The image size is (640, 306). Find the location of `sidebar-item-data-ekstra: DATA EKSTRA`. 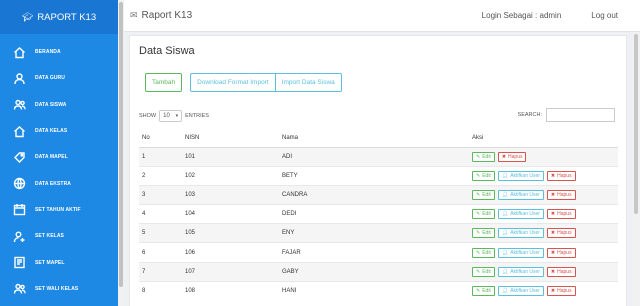

sidebar-item-data-ekstra: DATA EKSTRA is located at coordinates (59, 183).